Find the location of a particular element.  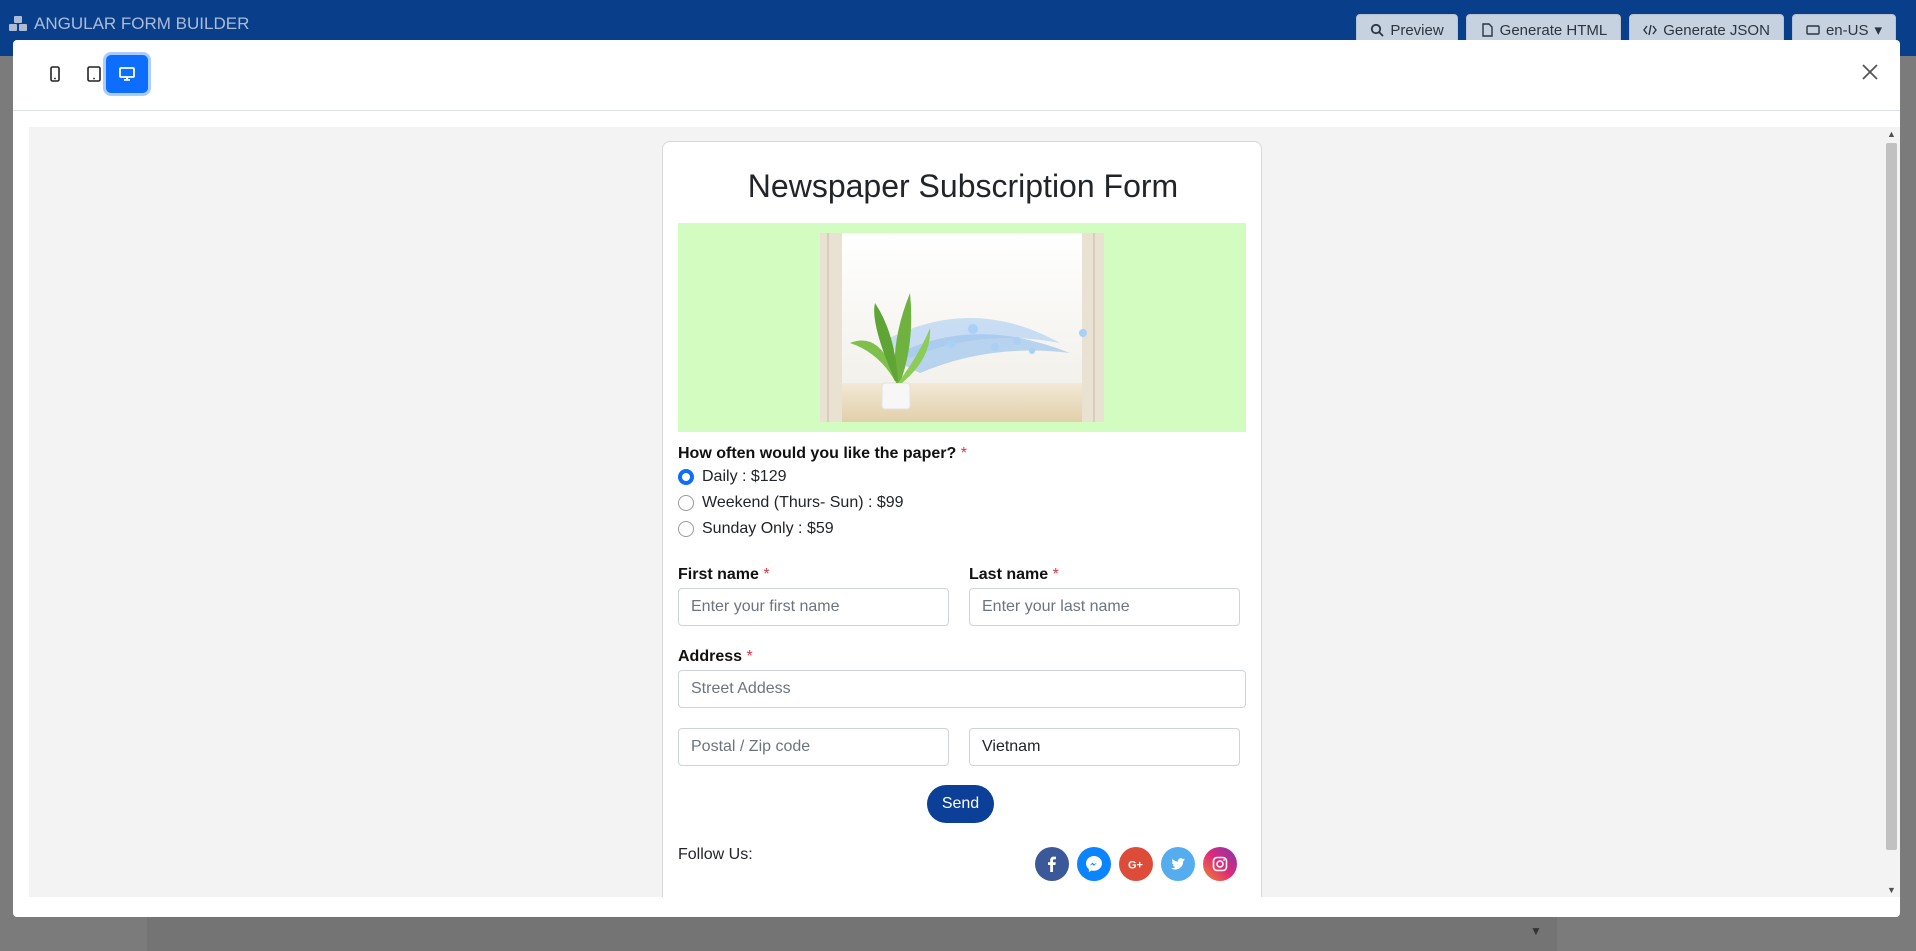

social-links: G+ is located at coordinates (1136, 864).